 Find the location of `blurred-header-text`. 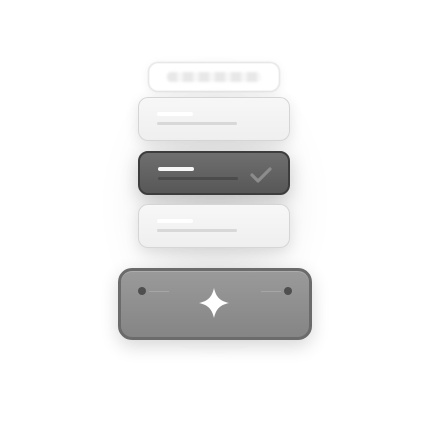

blurred-header-text is located at coordinates (214, 77).